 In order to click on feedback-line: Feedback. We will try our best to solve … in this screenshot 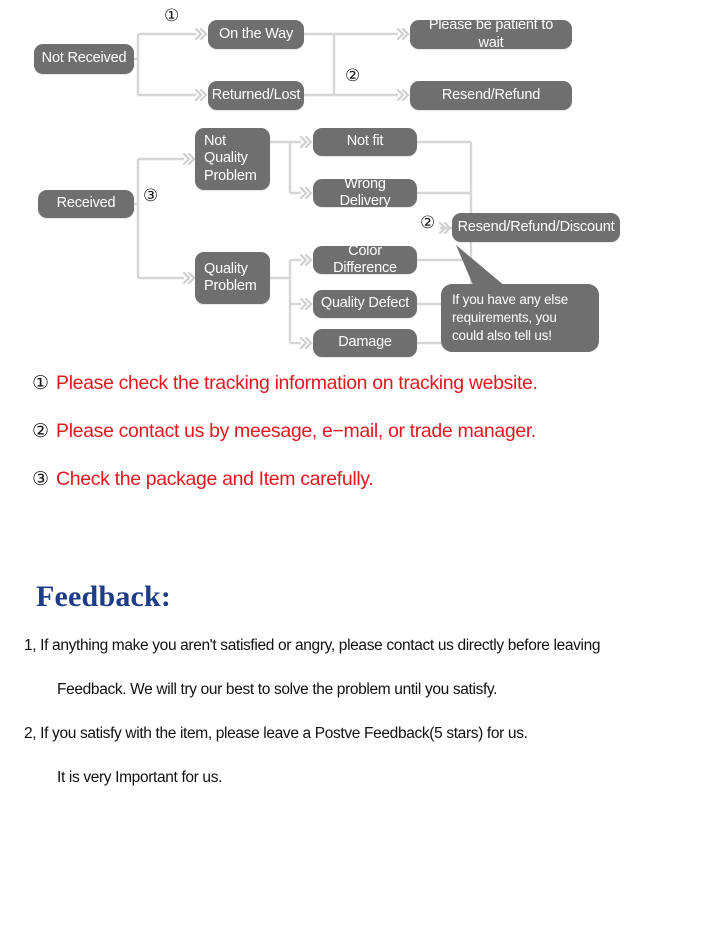, I will do `click(277, 689)`.